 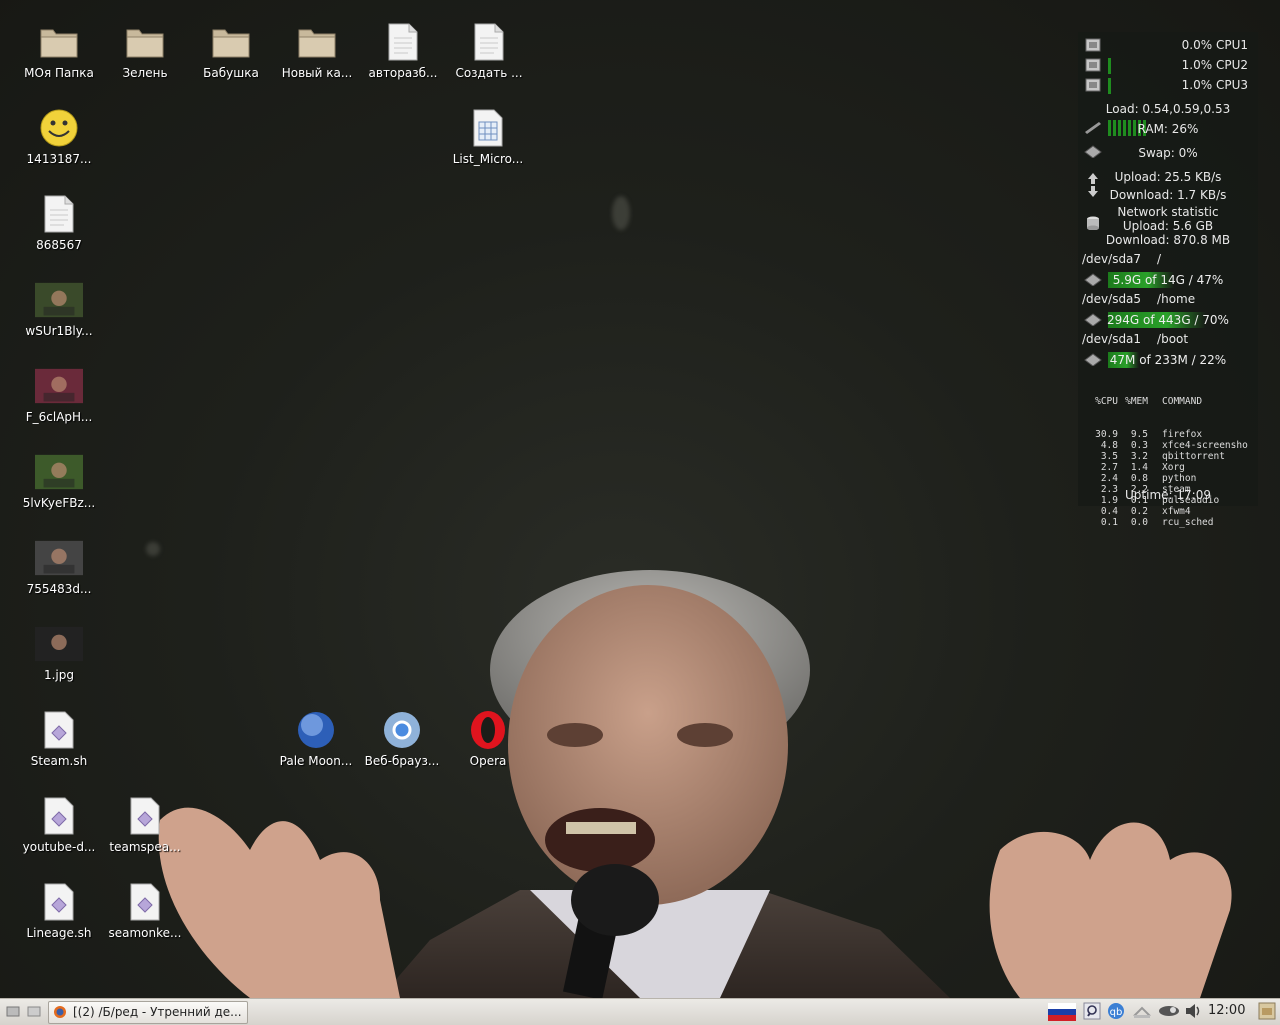 What do you see at coordinates (1092, 1011) in the screenshot?
I see `search-icon` at bounding box center [1092, 1011].